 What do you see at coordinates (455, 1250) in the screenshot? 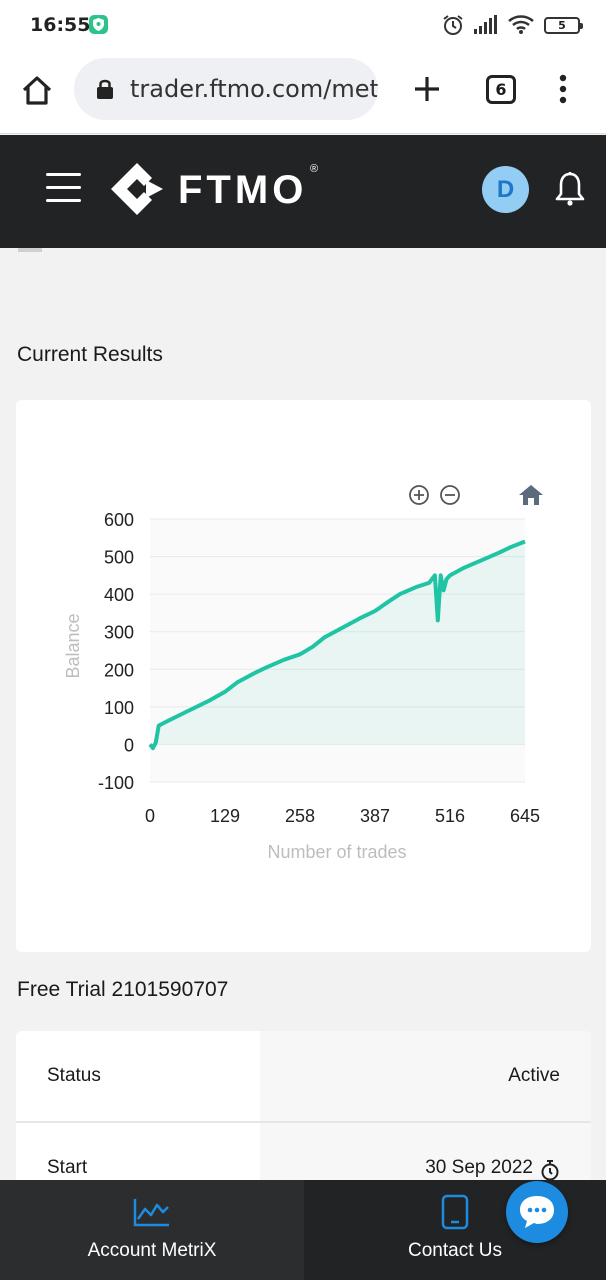
I see `nav-contact-us-label: Contact Us` at bounding box center [455, 1250].